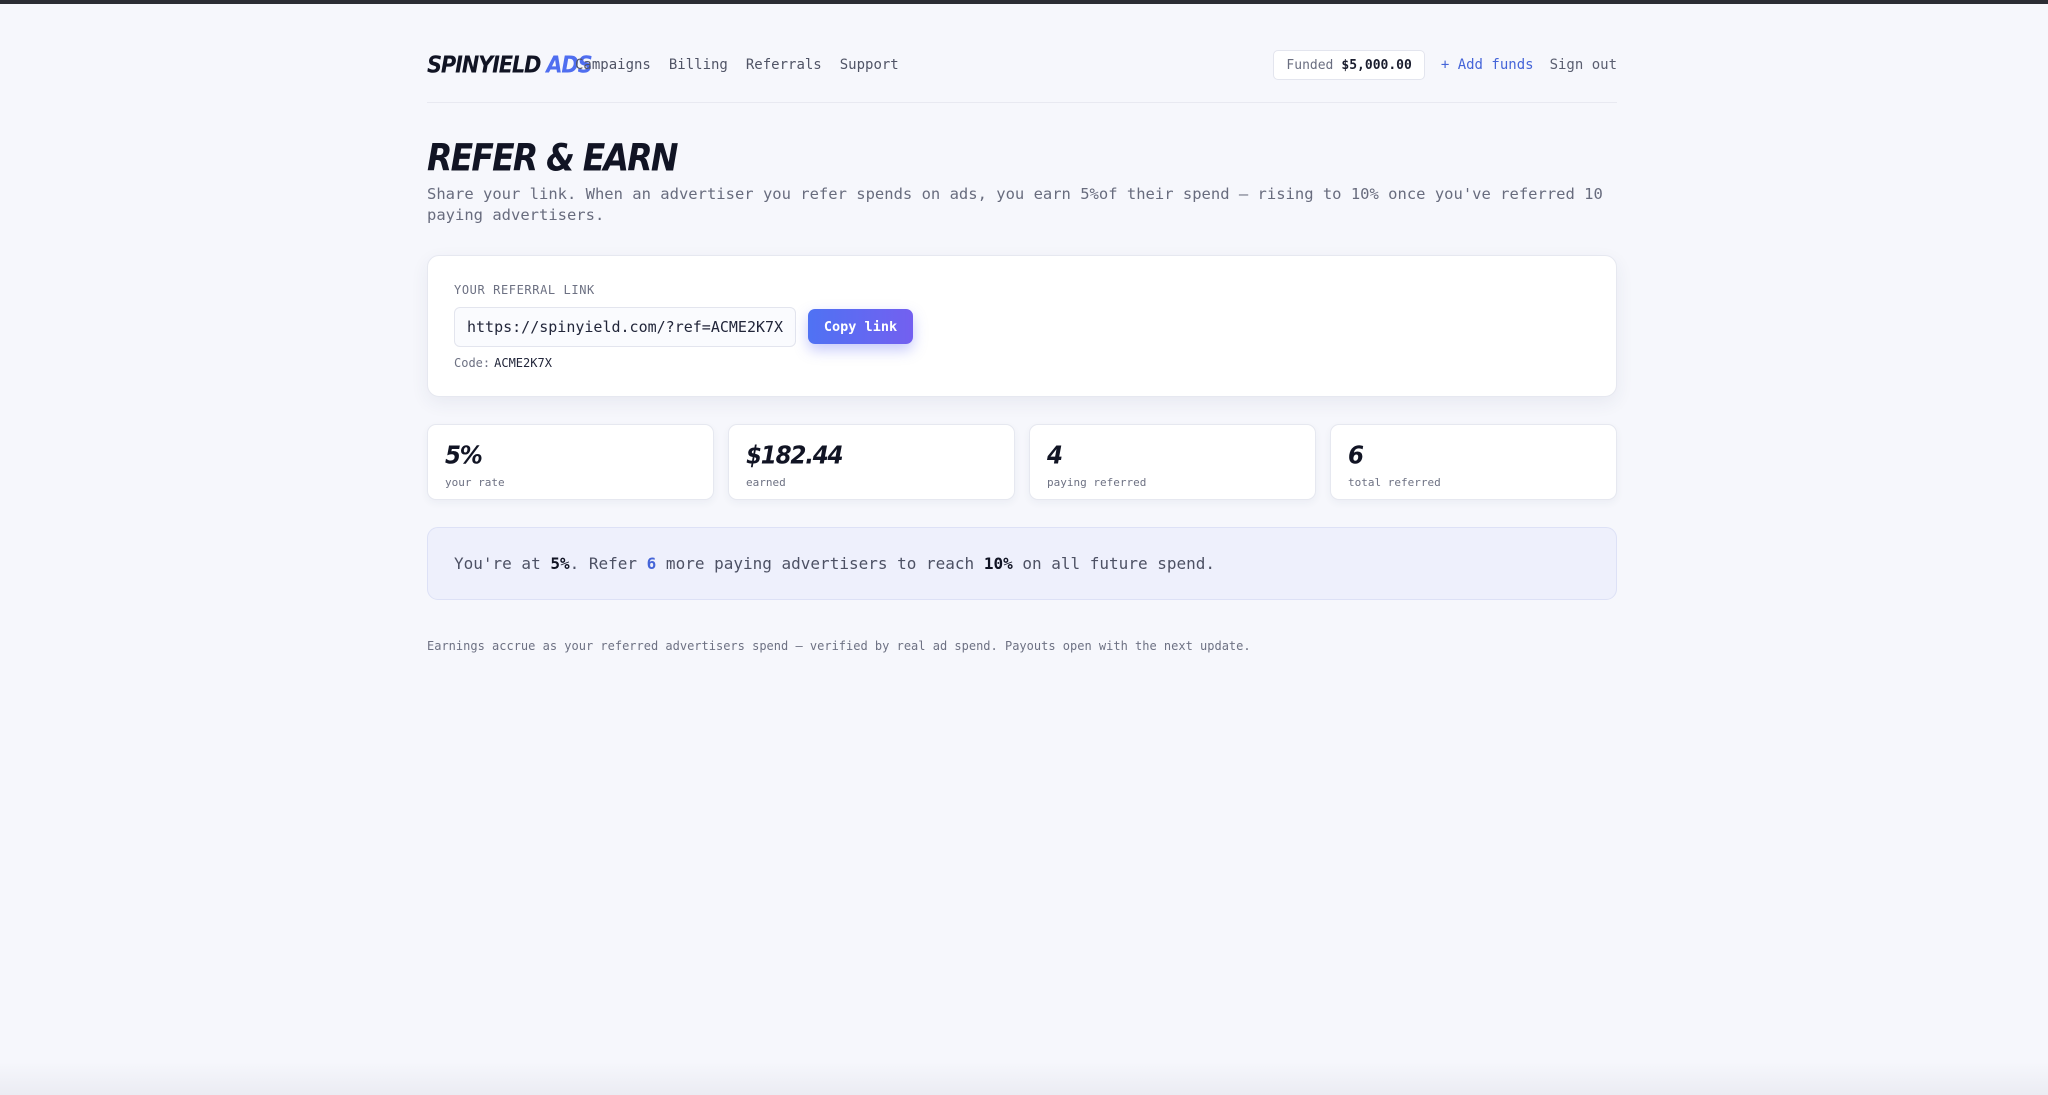 This screenshot has height=1095, width=2048. Describe the element at coordinates (698, 65) in the screenshot. I see `nav-billing: Billing` at that location.